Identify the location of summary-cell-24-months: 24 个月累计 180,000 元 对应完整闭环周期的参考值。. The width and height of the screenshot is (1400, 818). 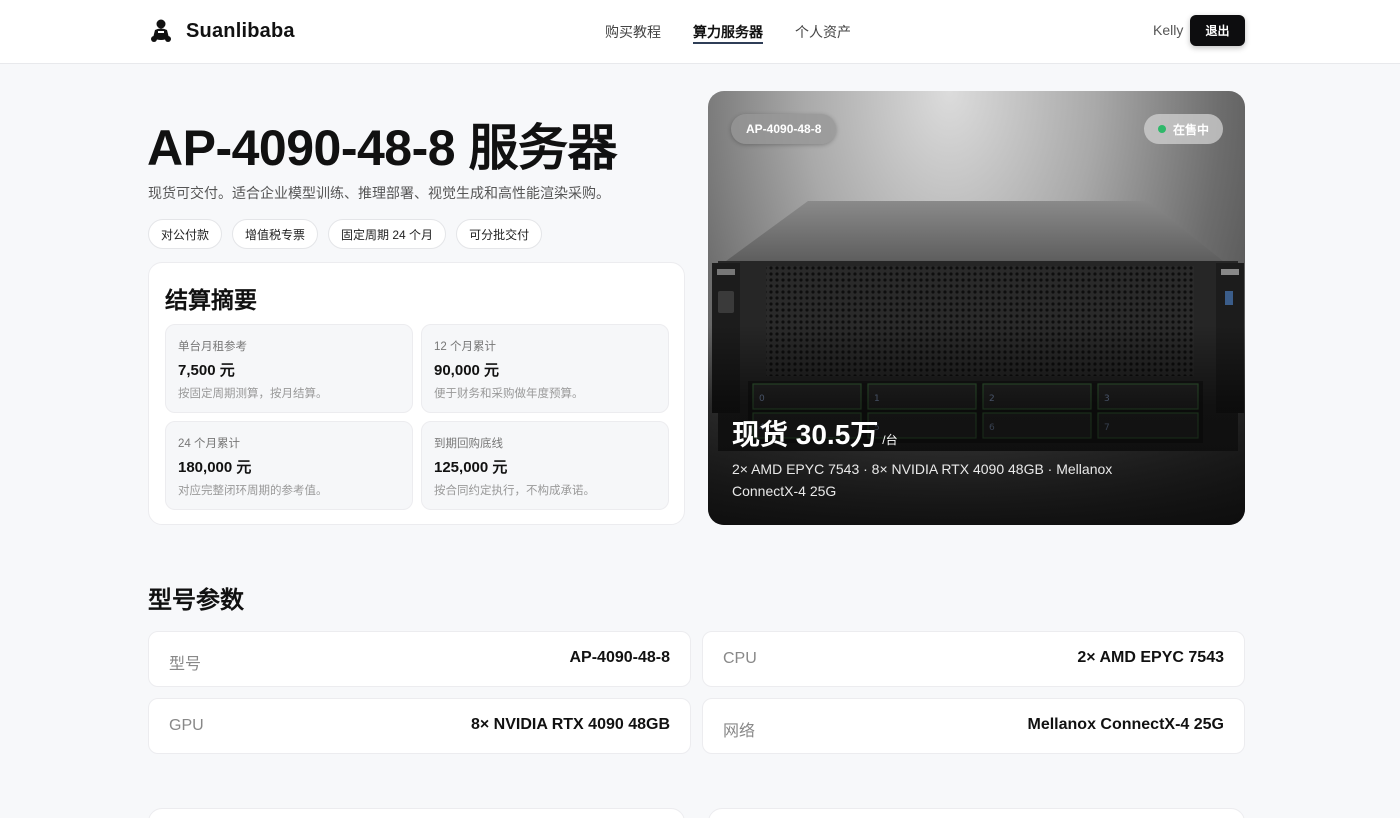
(289, 465).